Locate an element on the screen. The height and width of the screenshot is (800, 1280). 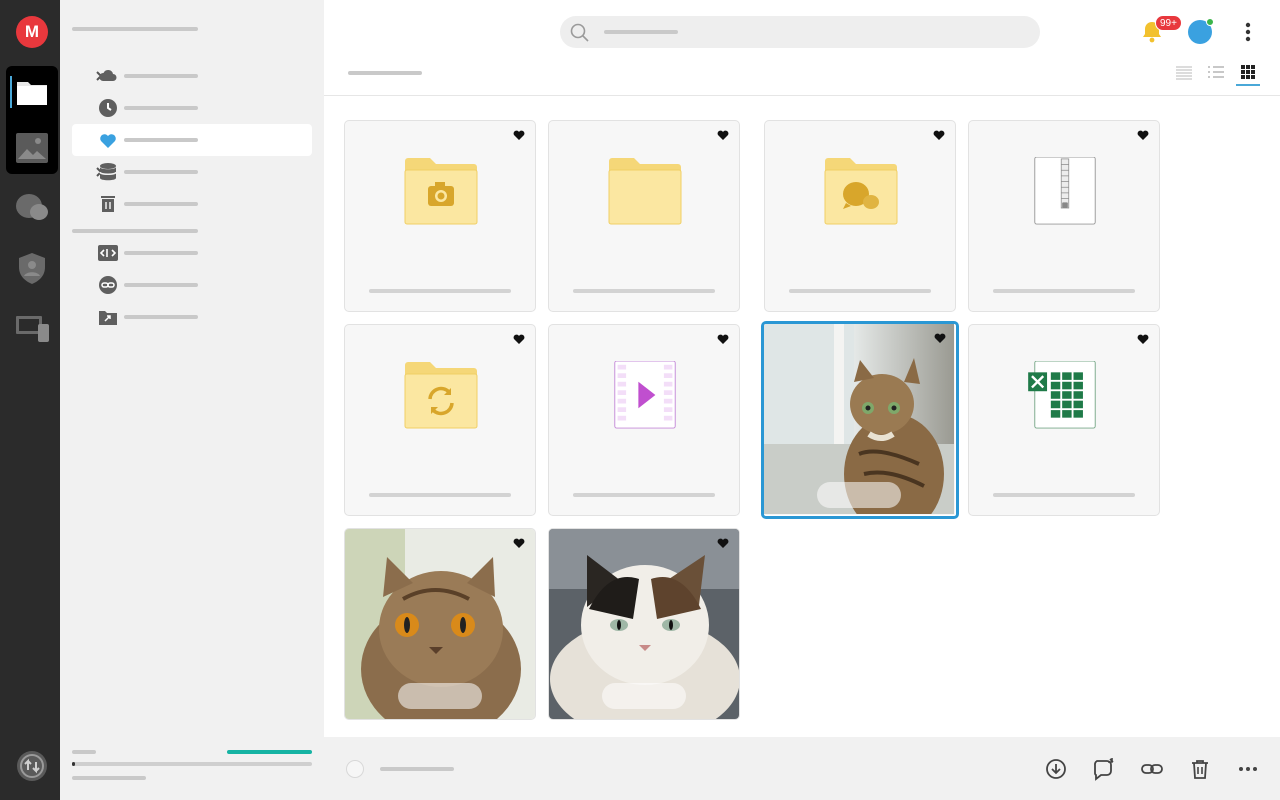
mega-logo: M is located at coordinates (32, 32).